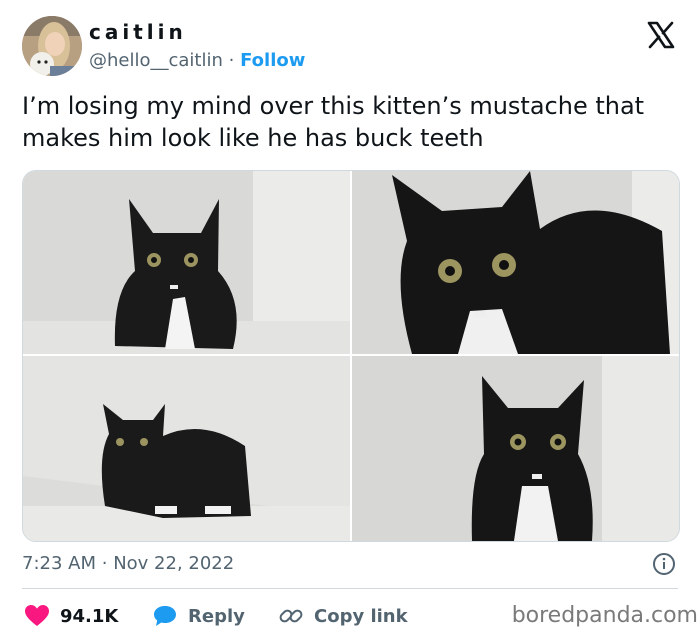 The width and height of the screenshot is (700, 642). I want to click on tweet-meta: 7:23 AM · Nov 22, 2022, so click(350, 564).